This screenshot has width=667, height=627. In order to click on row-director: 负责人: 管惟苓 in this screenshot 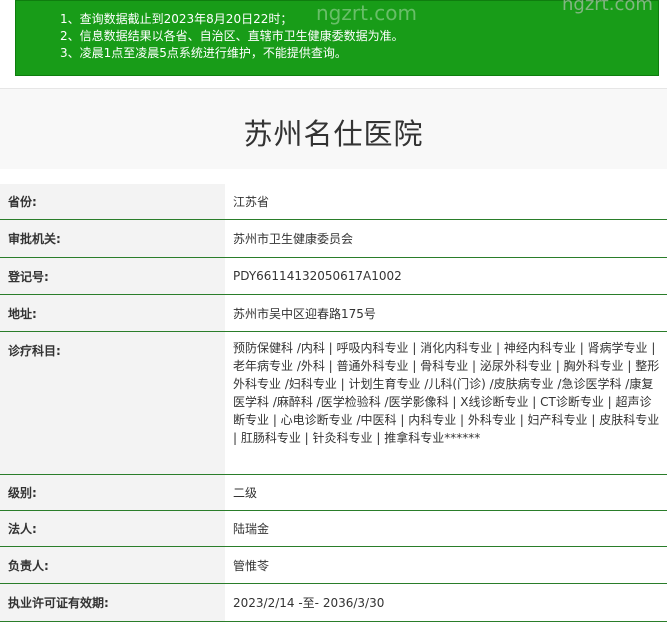, I will do `click(333, 565)`.